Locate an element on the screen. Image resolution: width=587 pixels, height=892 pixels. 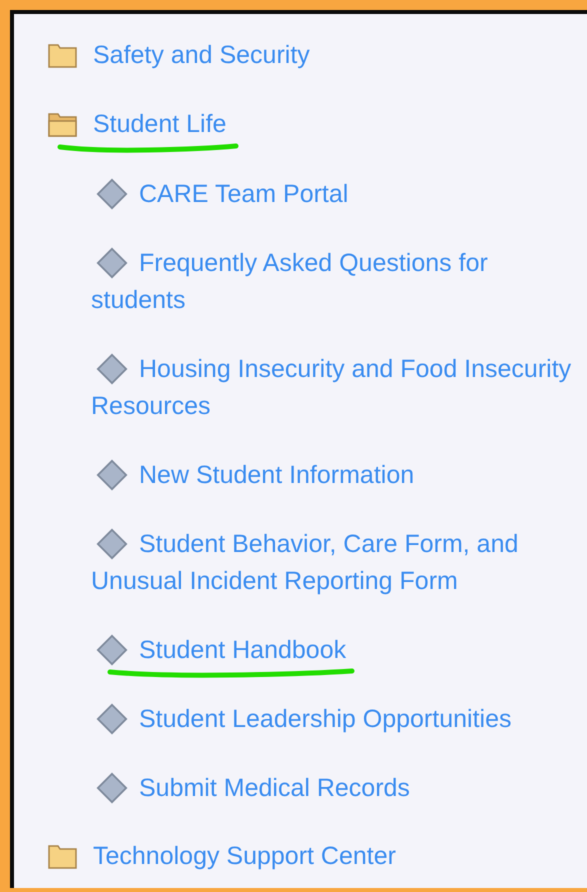
page-link: Housing Insecurity and Food Insecurity Resources is located at coordinates (337, 388).